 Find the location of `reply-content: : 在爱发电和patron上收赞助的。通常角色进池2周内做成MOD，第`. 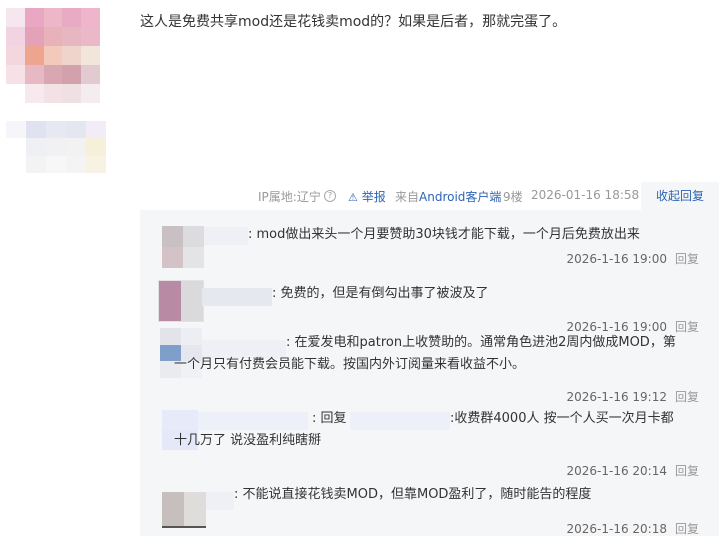

reply-content: : 在爱发电和patron上收赞助的。通常角色进池2周内做成MOD，第 is located at coordinates (481, 342).